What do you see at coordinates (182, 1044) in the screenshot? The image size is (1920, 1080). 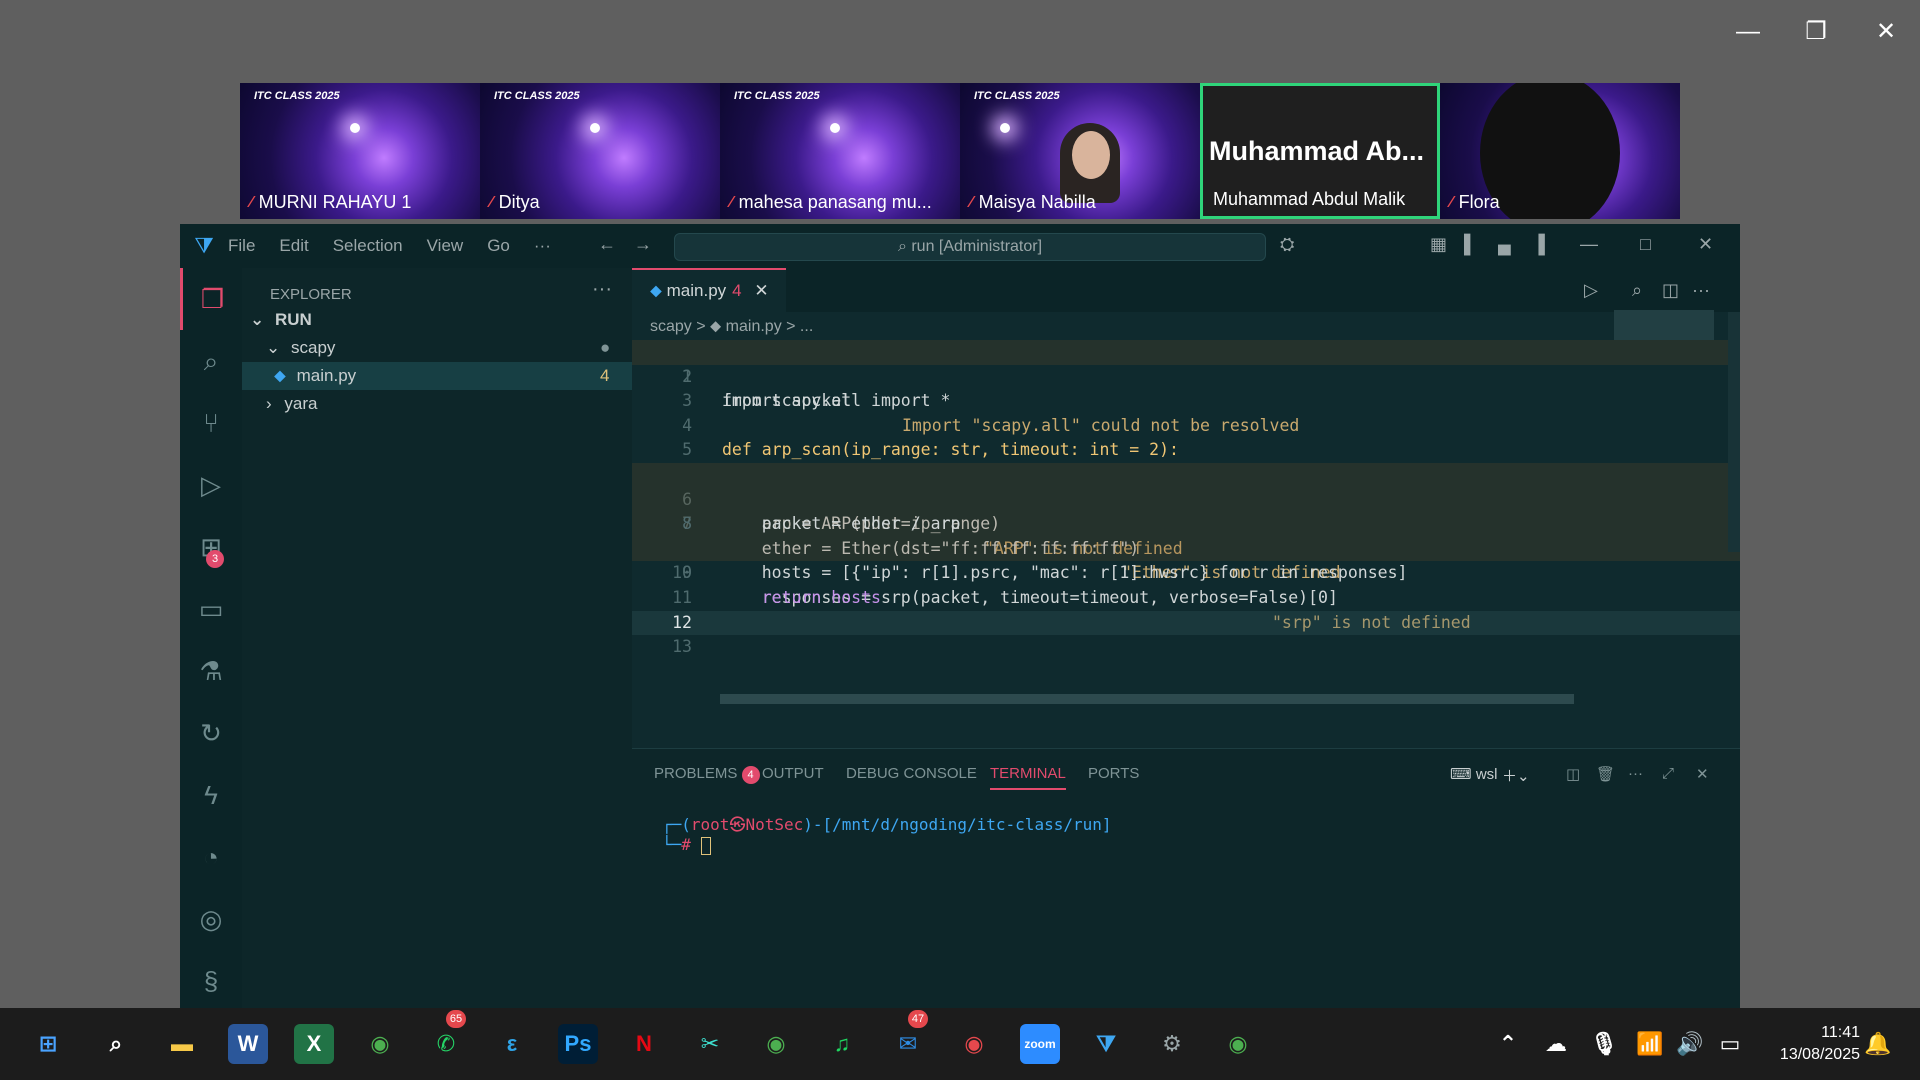 I see `file-explorer-icon: ▬` at bounding box center [182, 1044].